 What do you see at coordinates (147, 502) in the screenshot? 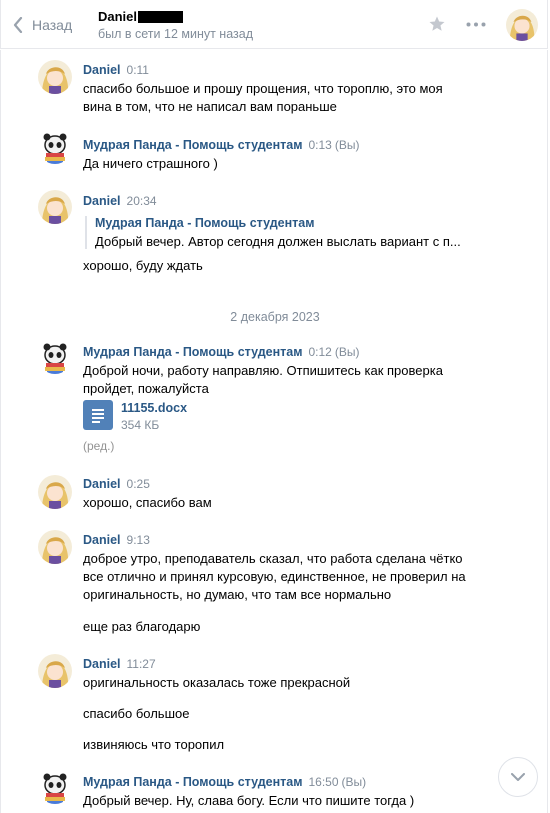
I see `message-text: хорошо, спасибо вам` at bounding box center [147, 502].